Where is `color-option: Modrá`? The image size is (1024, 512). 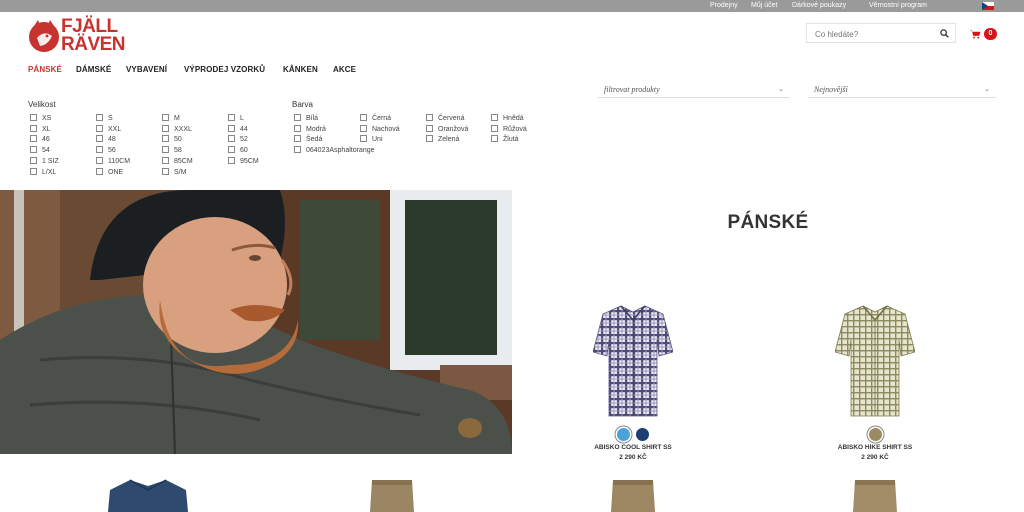 color-option: Modrá is located at coordinates (310, 129).